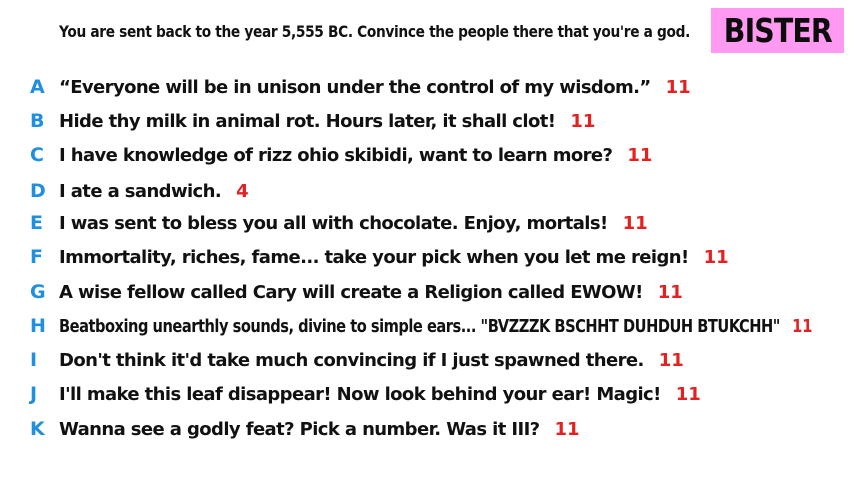 This screenshot has height=480, width=853. Describe the element at coordinates (36, 223) in the screenshot. I see `answer-letter: E` at that location.